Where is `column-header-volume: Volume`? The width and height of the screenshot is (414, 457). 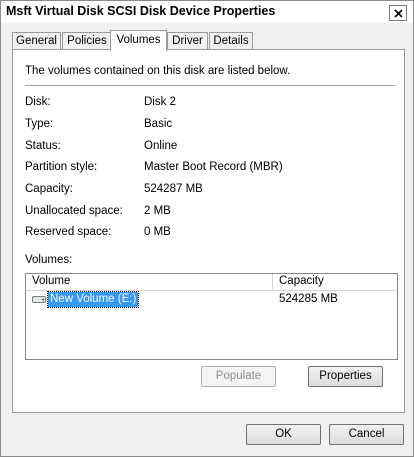
column-header-volume: Volume is located at coordinates (149, 282).